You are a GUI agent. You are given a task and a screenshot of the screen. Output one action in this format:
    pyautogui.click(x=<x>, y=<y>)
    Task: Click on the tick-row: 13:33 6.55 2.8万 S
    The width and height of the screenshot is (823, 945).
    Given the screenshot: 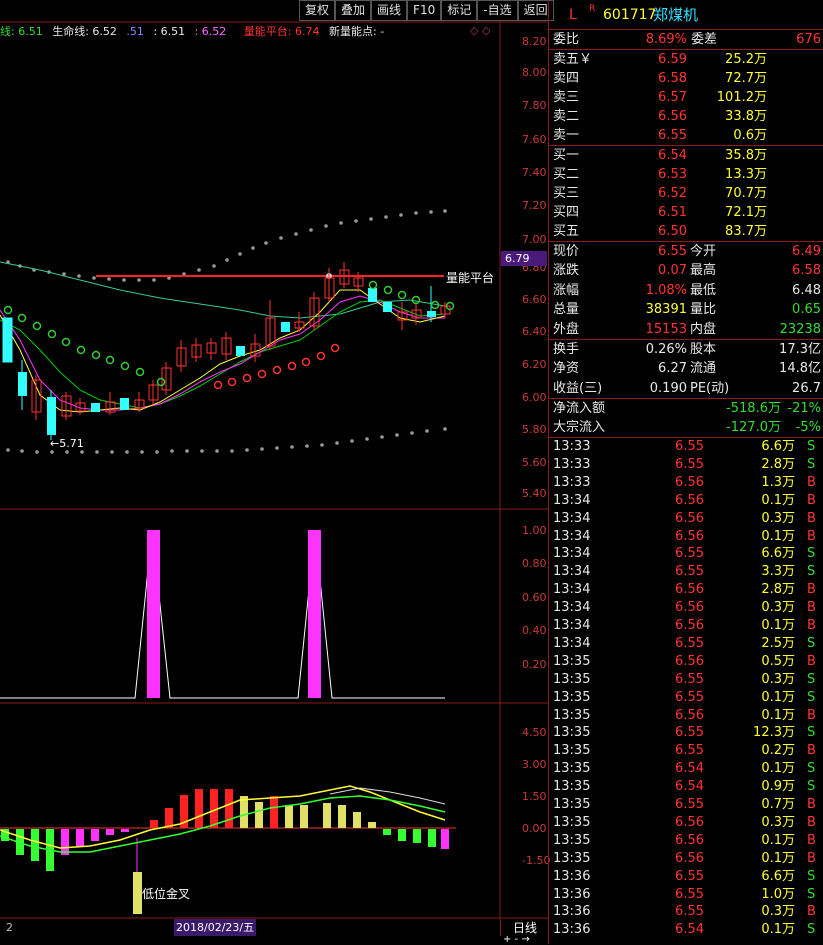 What is the action you would take?
    pyautogui.click(x=686, y=465)
    